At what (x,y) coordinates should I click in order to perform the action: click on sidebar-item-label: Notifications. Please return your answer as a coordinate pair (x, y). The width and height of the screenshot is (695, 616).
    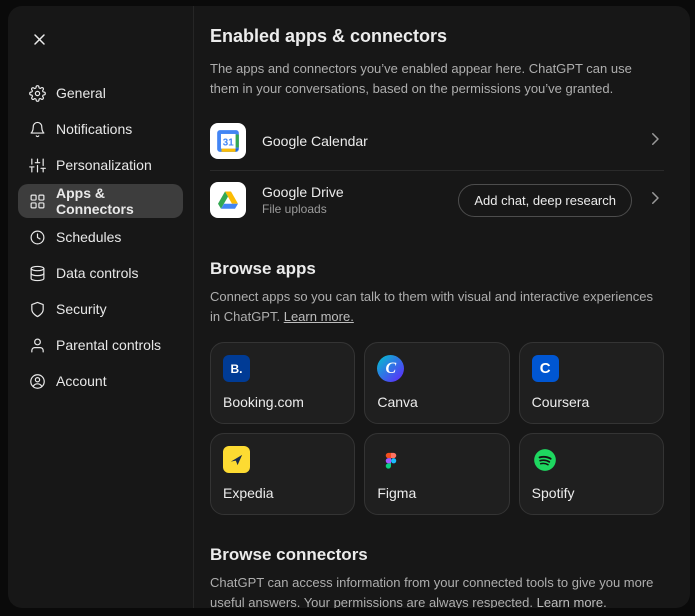
    Looking at the image, I should click on (94, 129).